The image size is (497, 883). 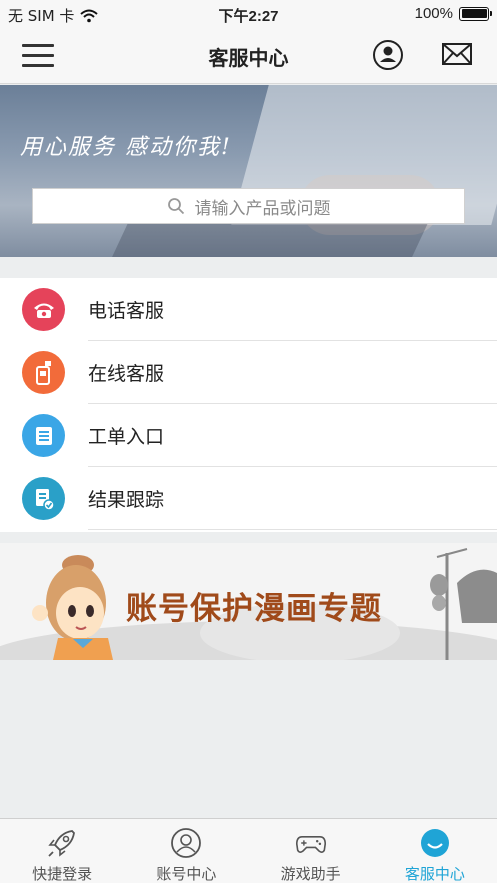 What do you see at coordinates (72, 607) in the screenshot?
I see `cartoon-girl-illustration` at bounding box center [72, 607].